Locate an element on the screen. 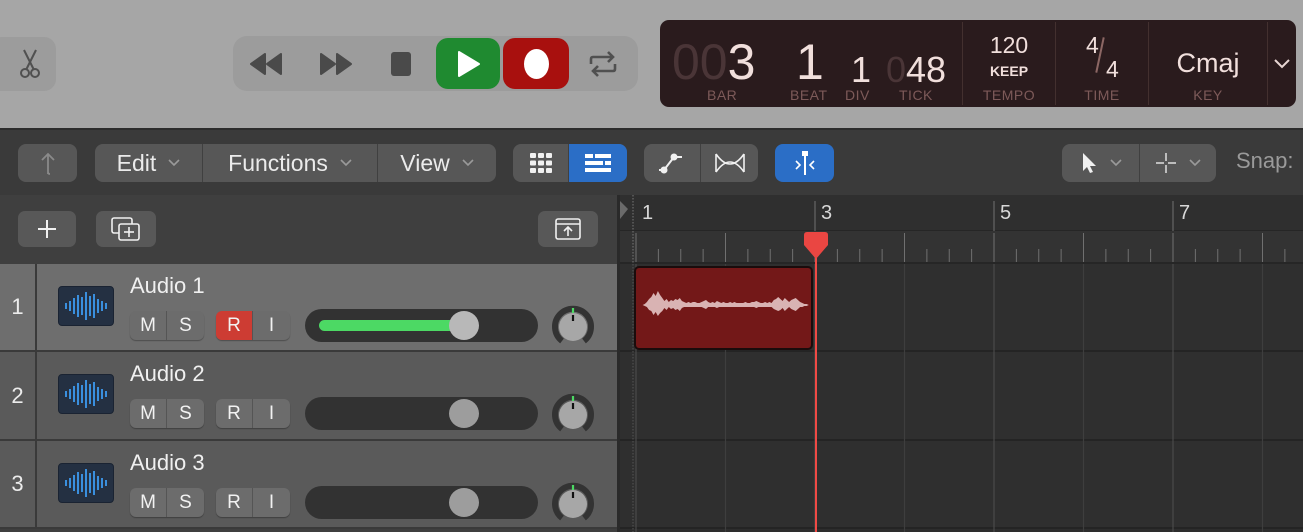 This screenshot has width=1303, height=532. track-name: Audio 2 is located at coordinates (167, 374).